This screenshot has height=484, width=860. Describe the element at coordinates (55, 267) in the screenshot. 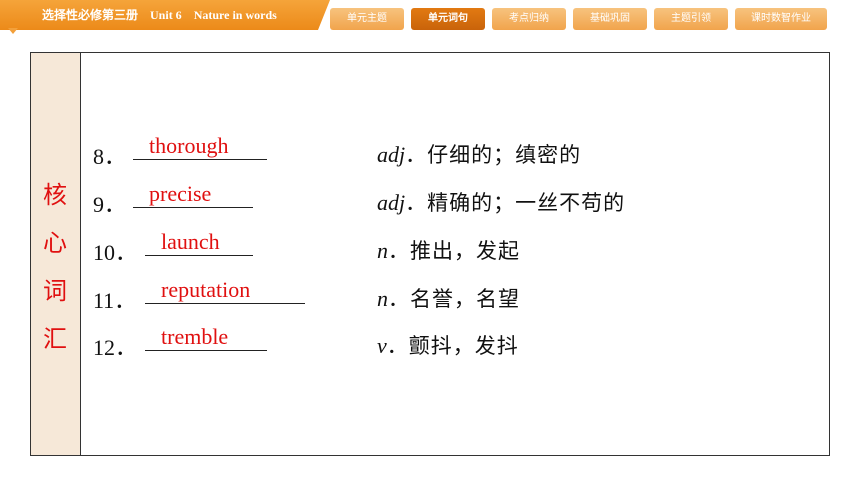

I see `side-label: 核 心 词 汇` at that location.